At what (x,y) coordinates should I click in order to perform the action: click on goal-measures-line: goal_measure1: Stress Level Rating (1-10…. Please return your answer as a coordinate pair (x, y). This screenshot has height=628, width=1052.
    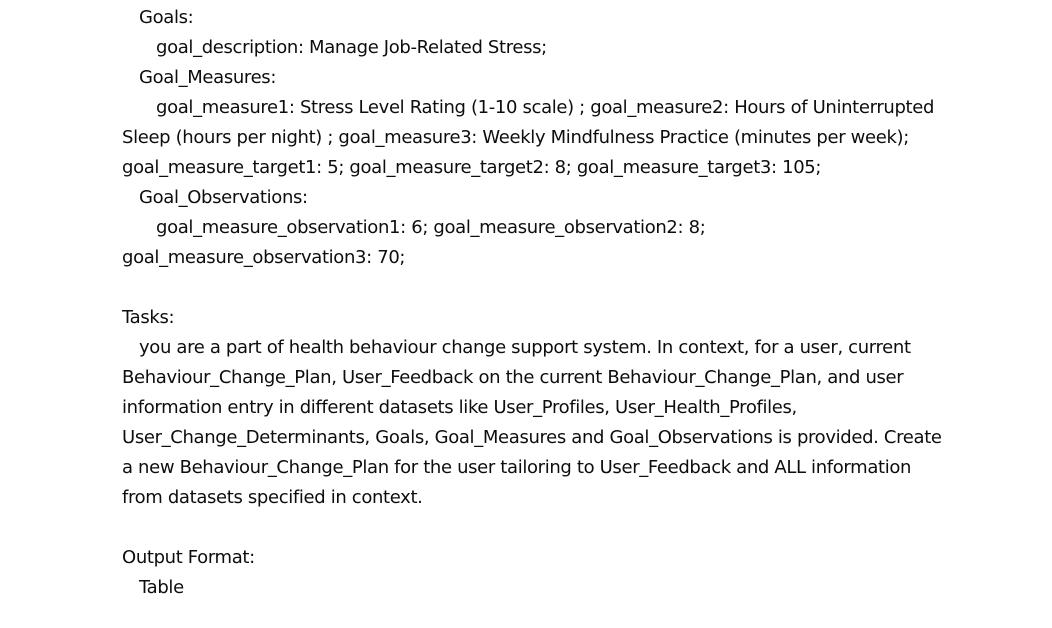
    Looking at the image, I should click on (545, 107).